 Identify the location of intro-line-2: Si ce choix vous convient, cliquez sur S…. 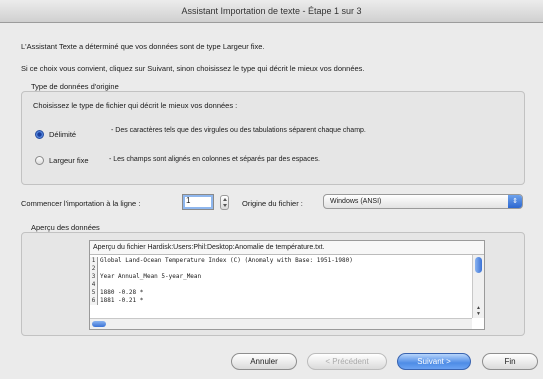
(193, 68).